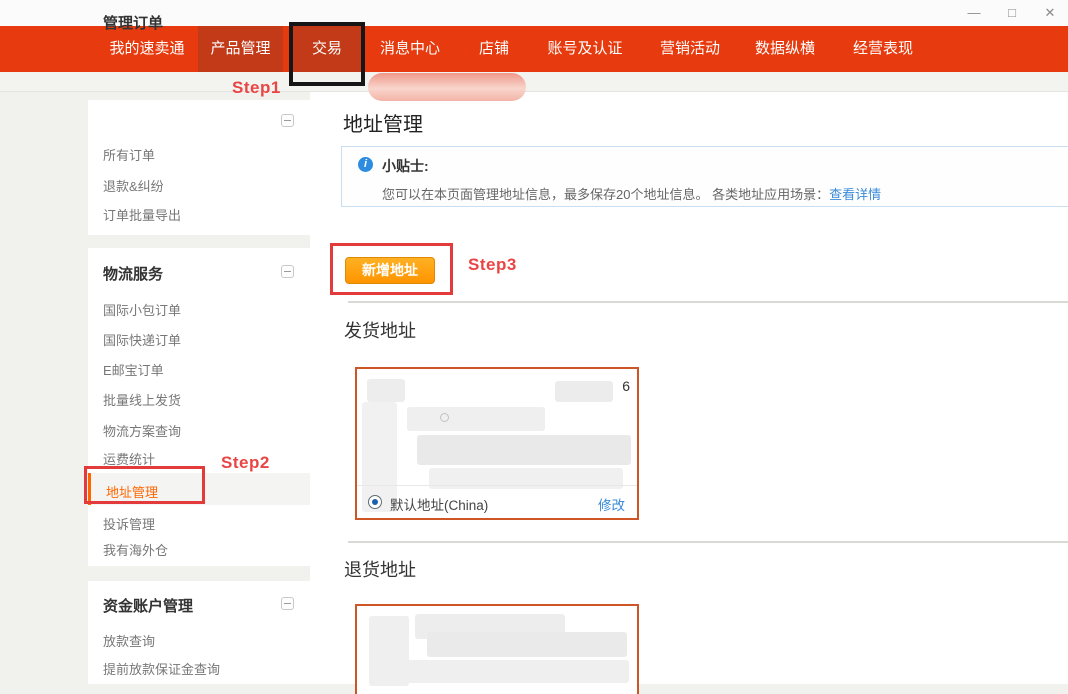 The height and width of the screenshot is (694, 1068). Describe the element at coordinates (142, 214) in the screenshot. I see `sidebar-item-batch-export: 订单批量导出` at that location.